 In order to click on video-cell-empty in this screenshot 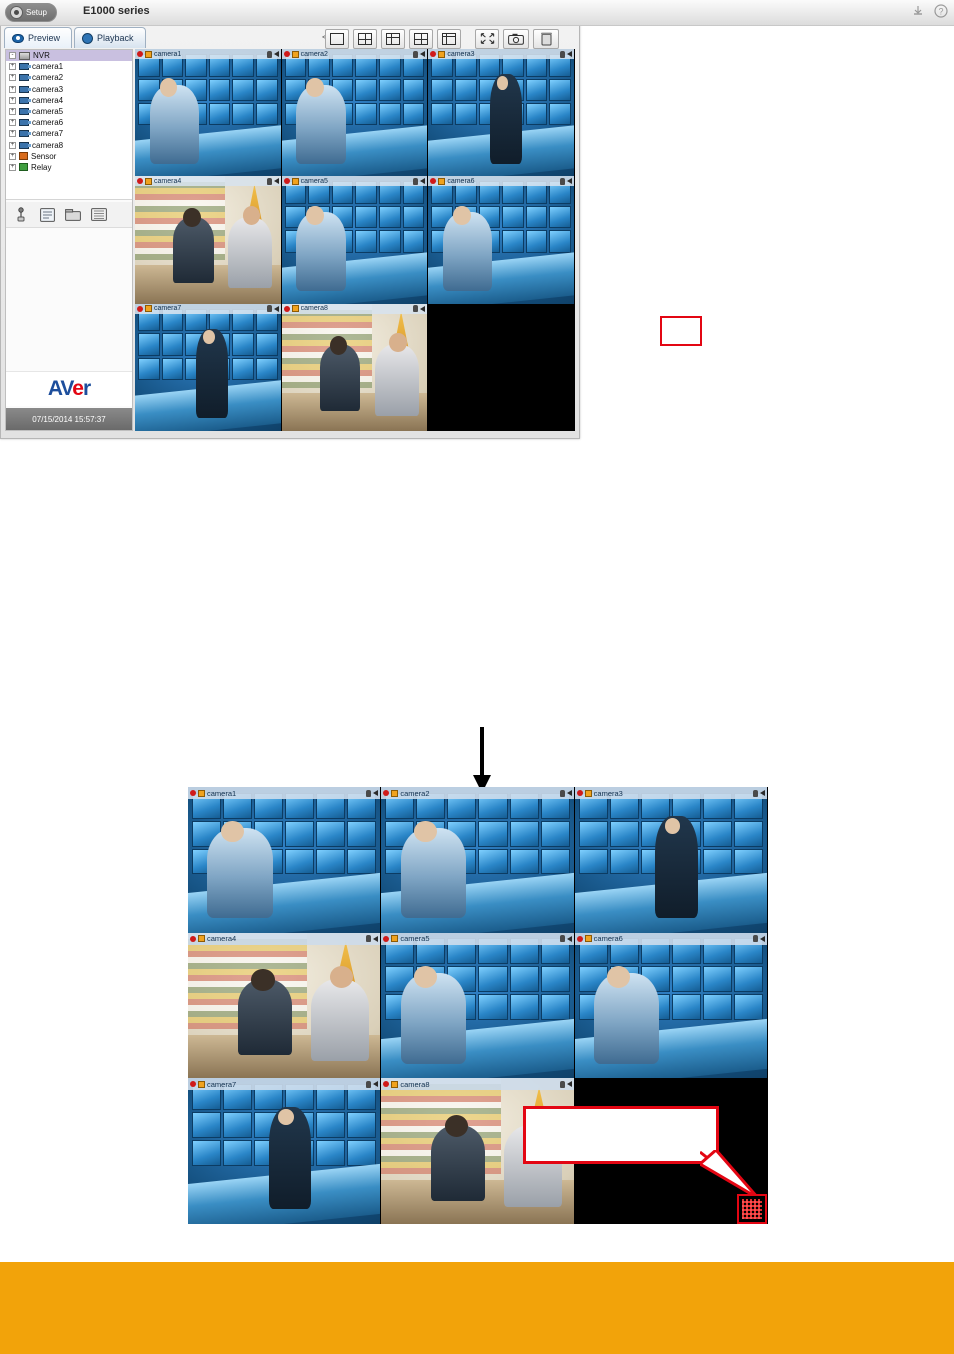, I will do `click(501, 367)`.